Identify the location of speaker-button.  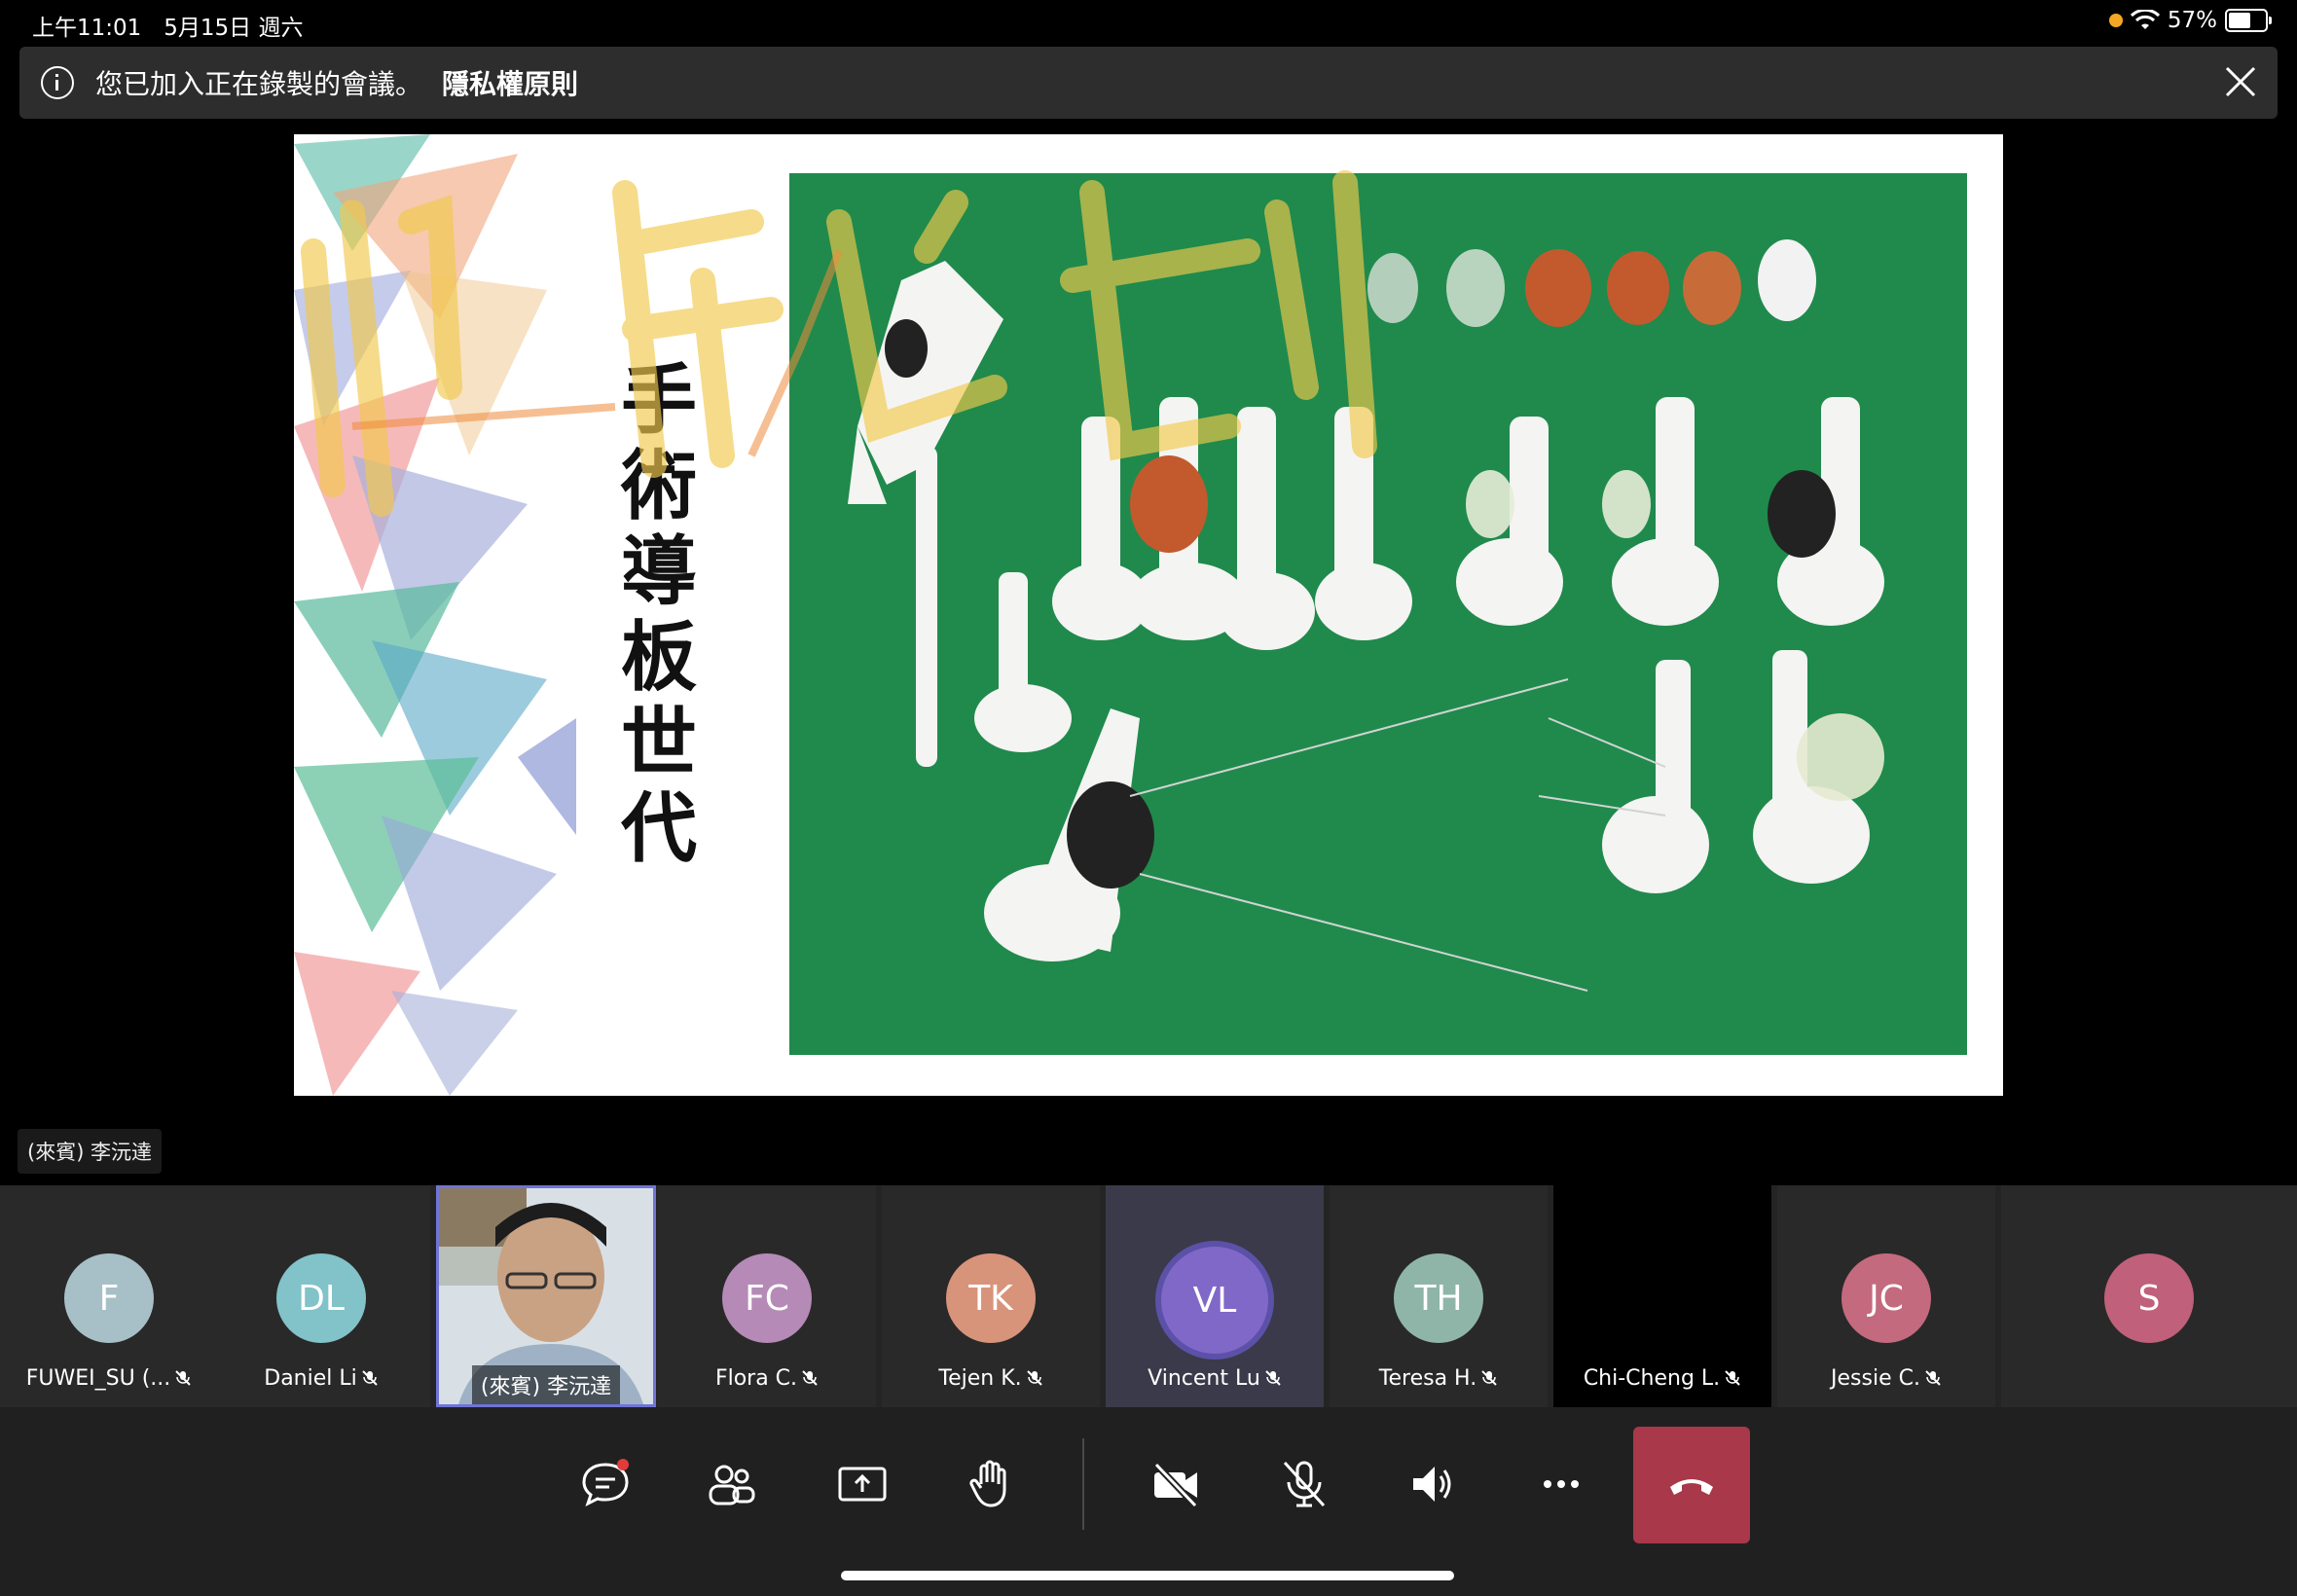
(1432, 1485).